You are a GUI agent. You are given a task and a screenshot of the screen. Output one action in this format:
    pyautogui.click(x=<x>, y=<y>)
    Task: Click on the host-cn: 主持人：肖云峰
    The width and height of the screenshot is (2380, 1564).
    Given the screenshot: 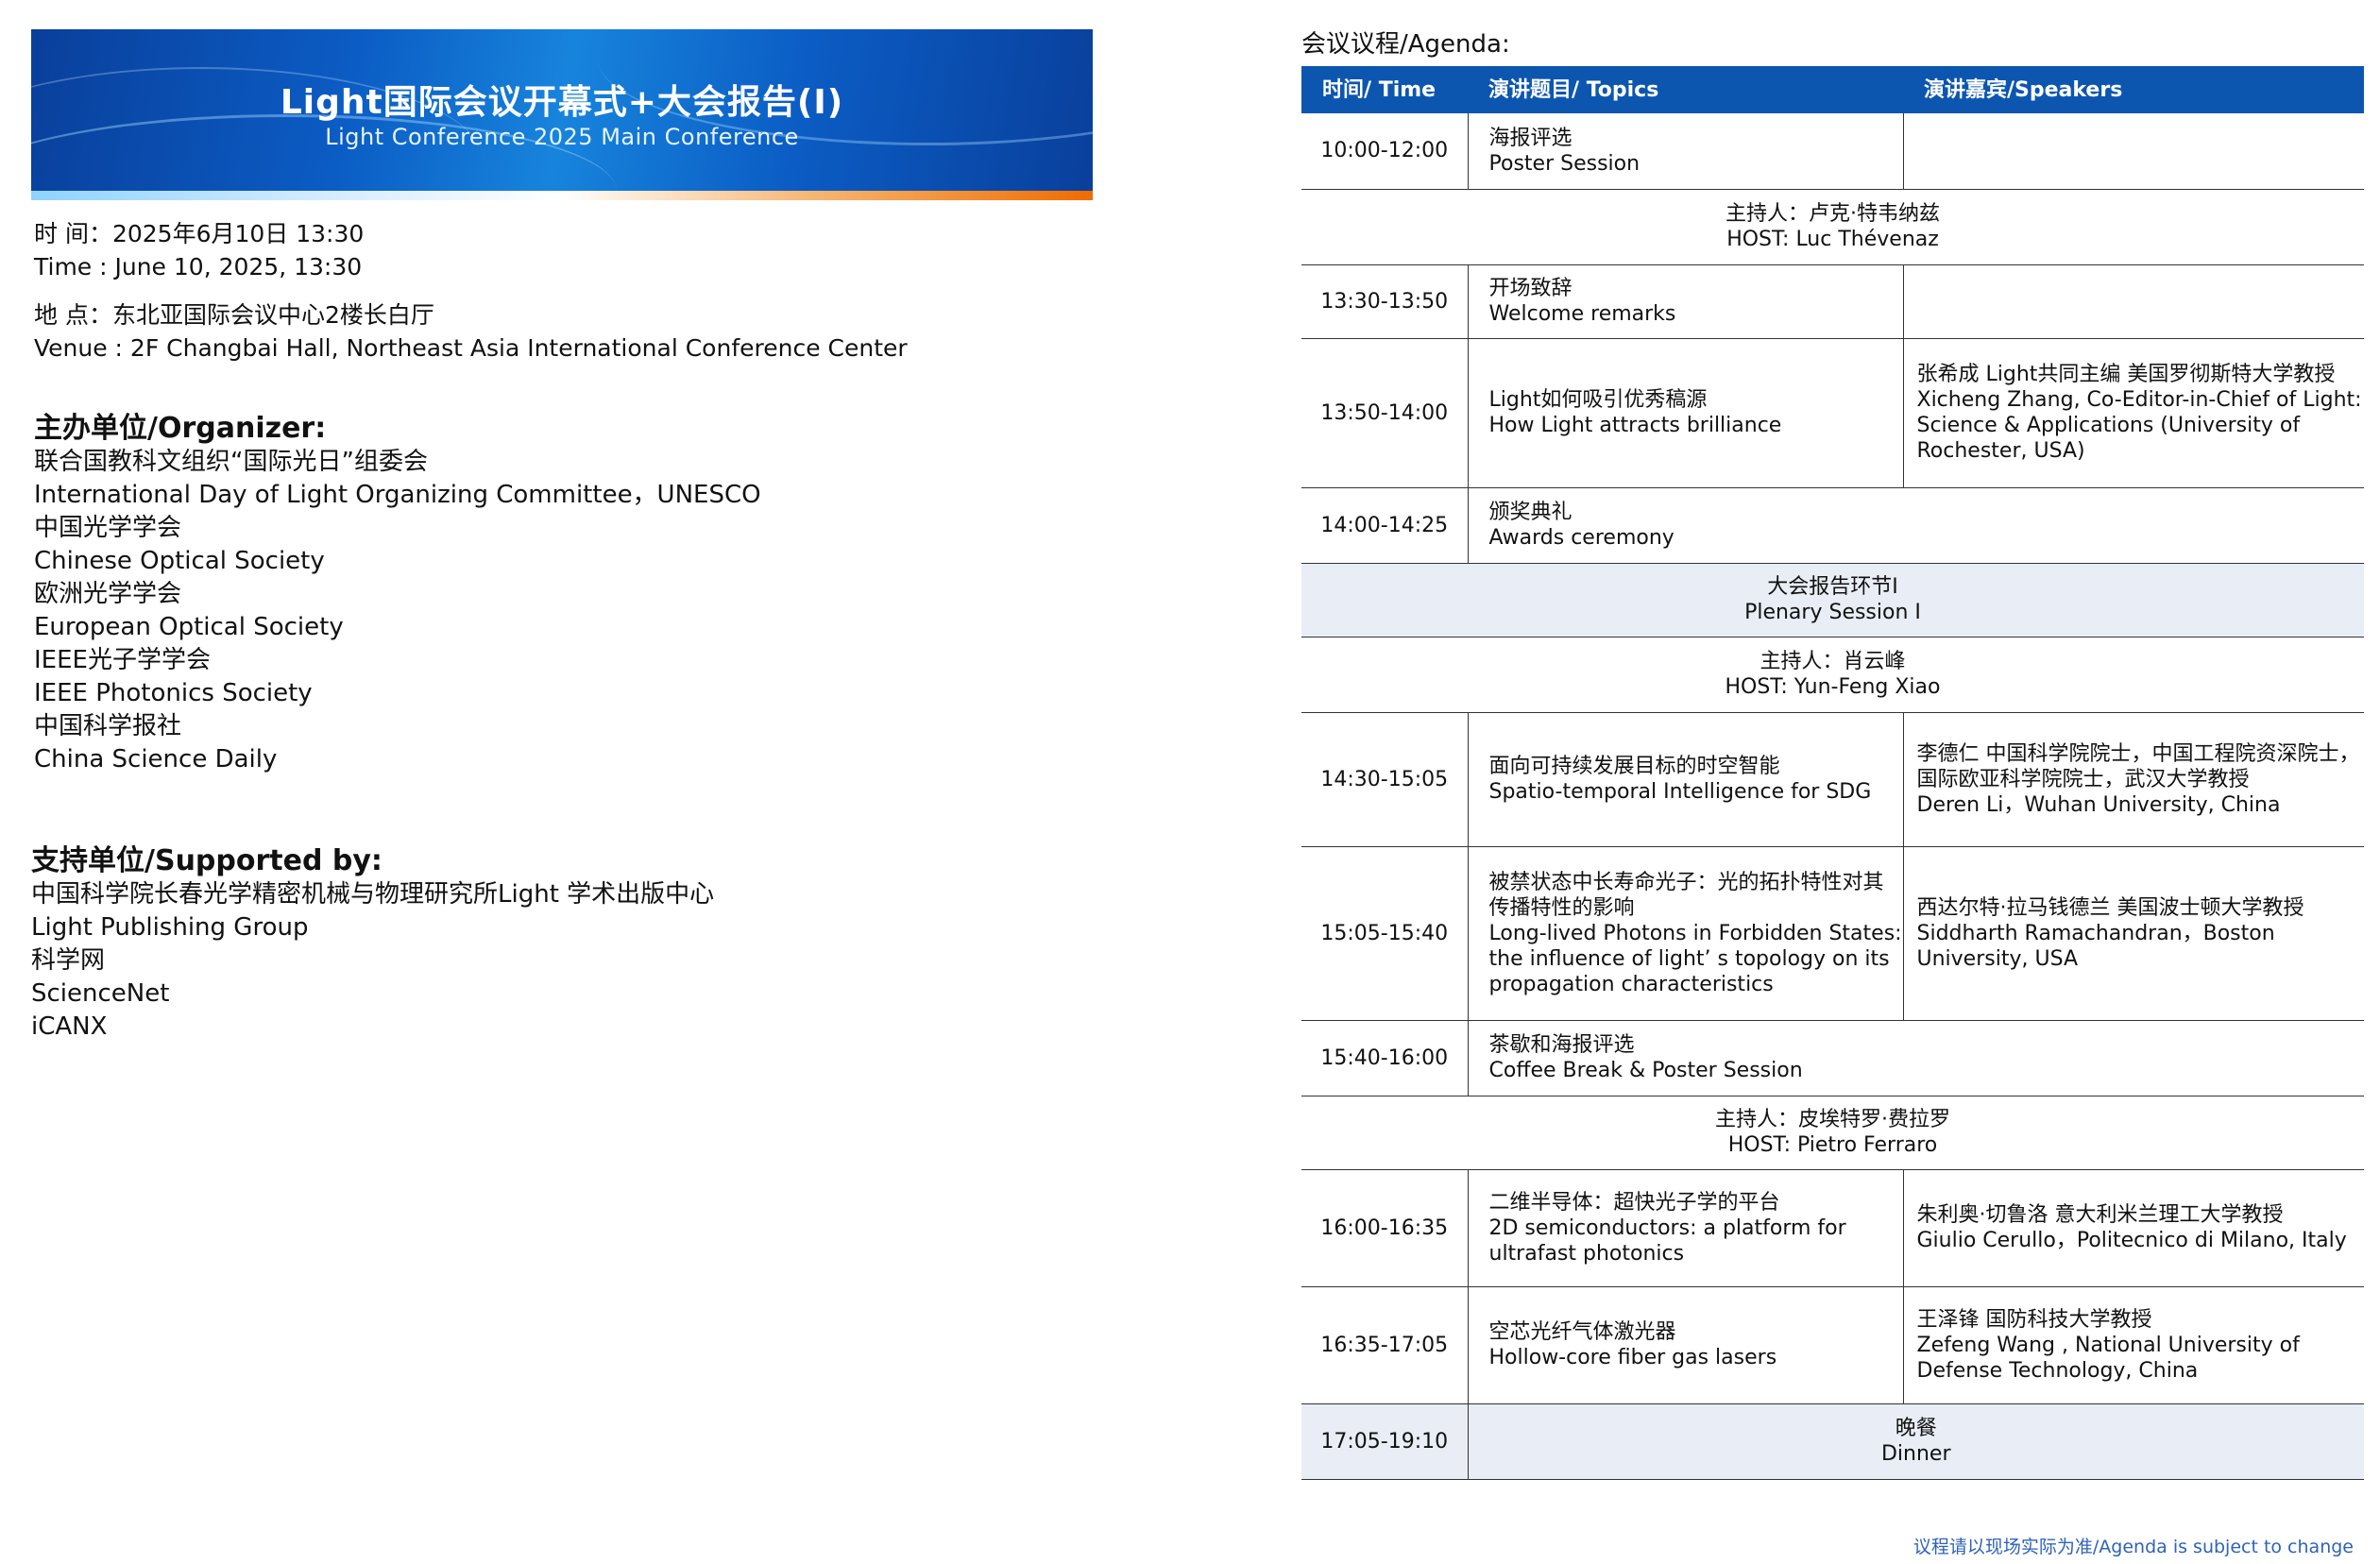 What is the action you would take?
    pyautogui.click(x=1833, y=661)
    